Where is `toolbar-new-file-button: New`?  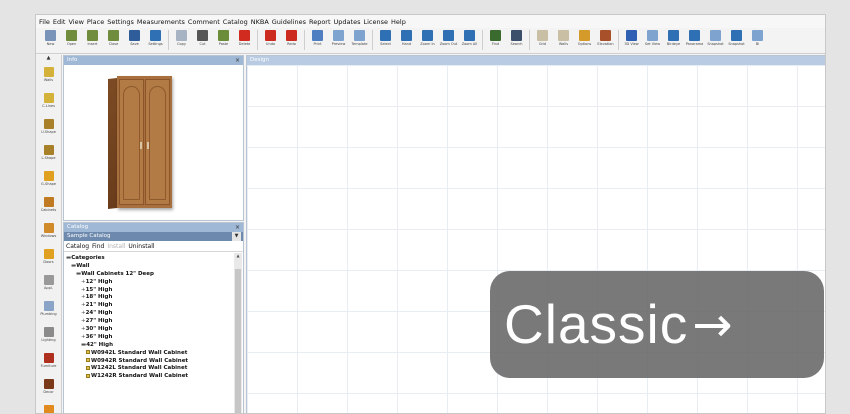 toolbar-new-file-button: New is located at coordinates (50, 40).